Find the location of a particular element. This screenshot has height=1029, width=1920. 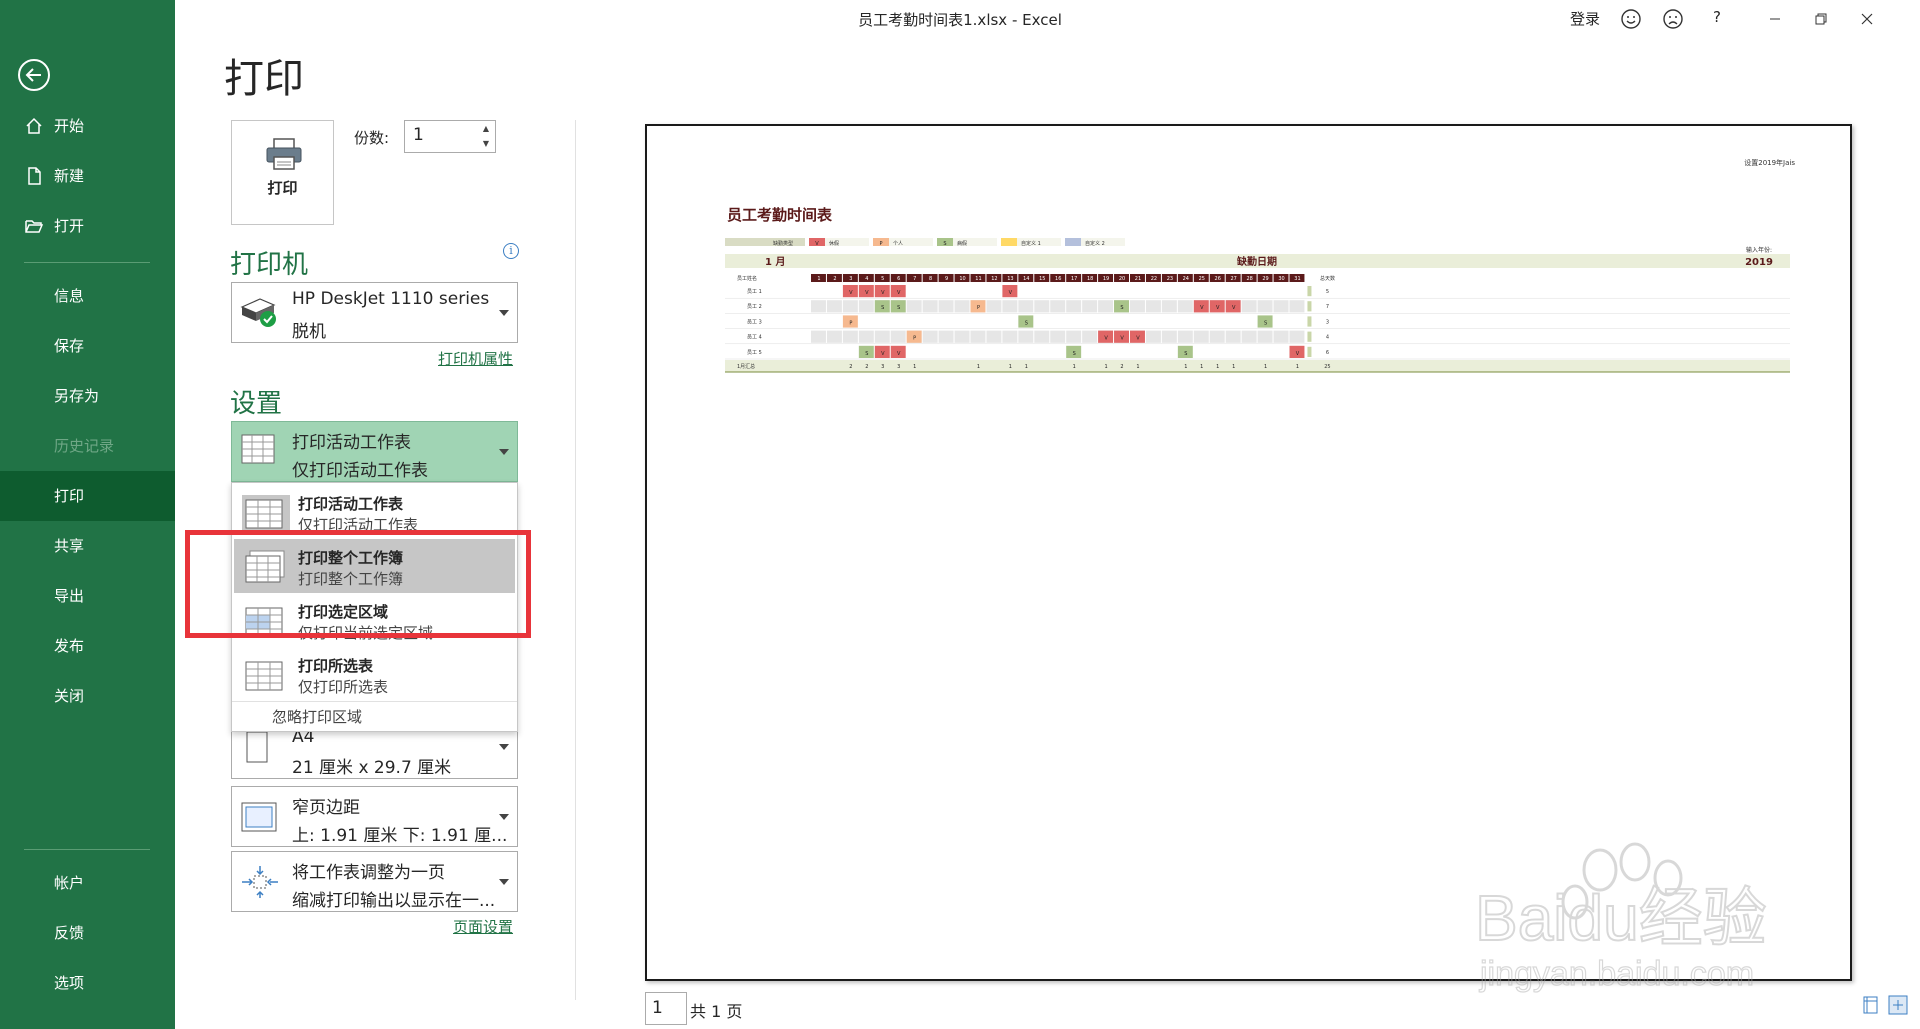

nav-item-info: 信息 is located at coordinates (87, 296).